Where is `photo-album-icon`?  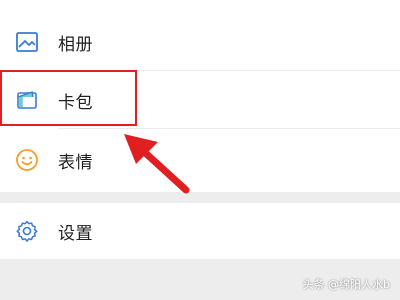
photo-album-icon is located at coordinates (27, 42).